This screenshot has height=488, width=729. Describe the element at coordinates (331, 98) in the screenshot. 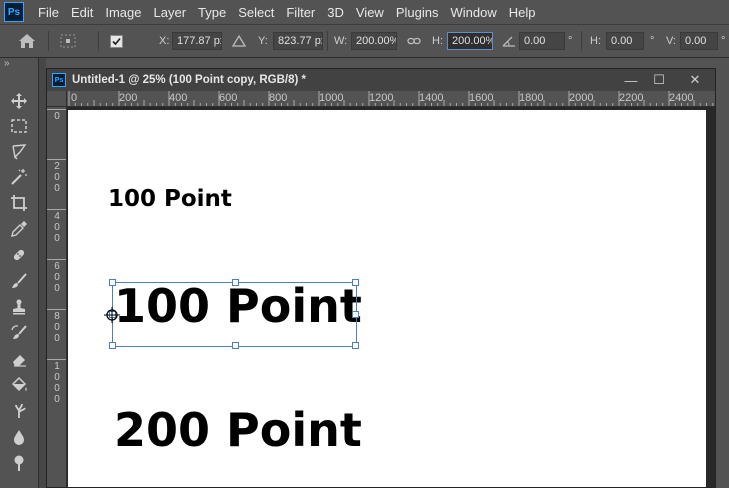

I see `h-ruler-label: 1000` at that location.